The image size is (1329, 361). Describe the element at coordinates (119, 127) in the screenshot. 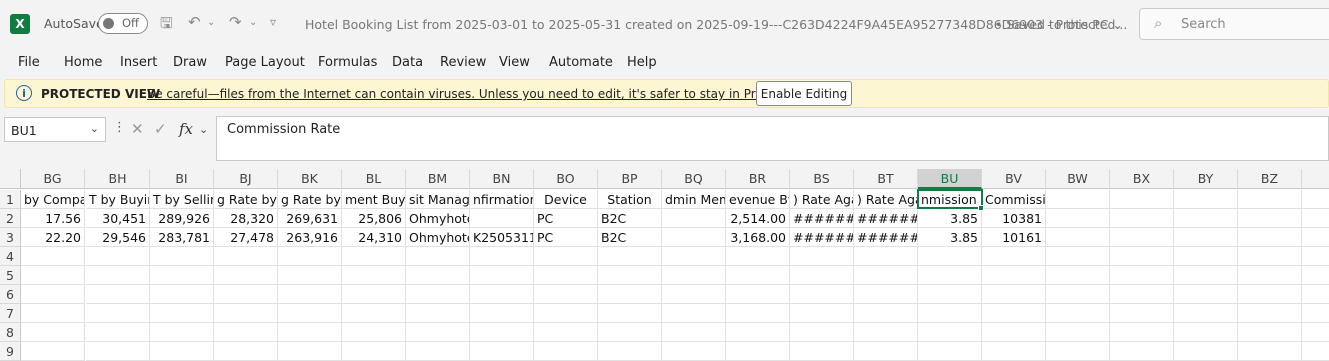

I see `more-options-icon: ⋮` at that location.